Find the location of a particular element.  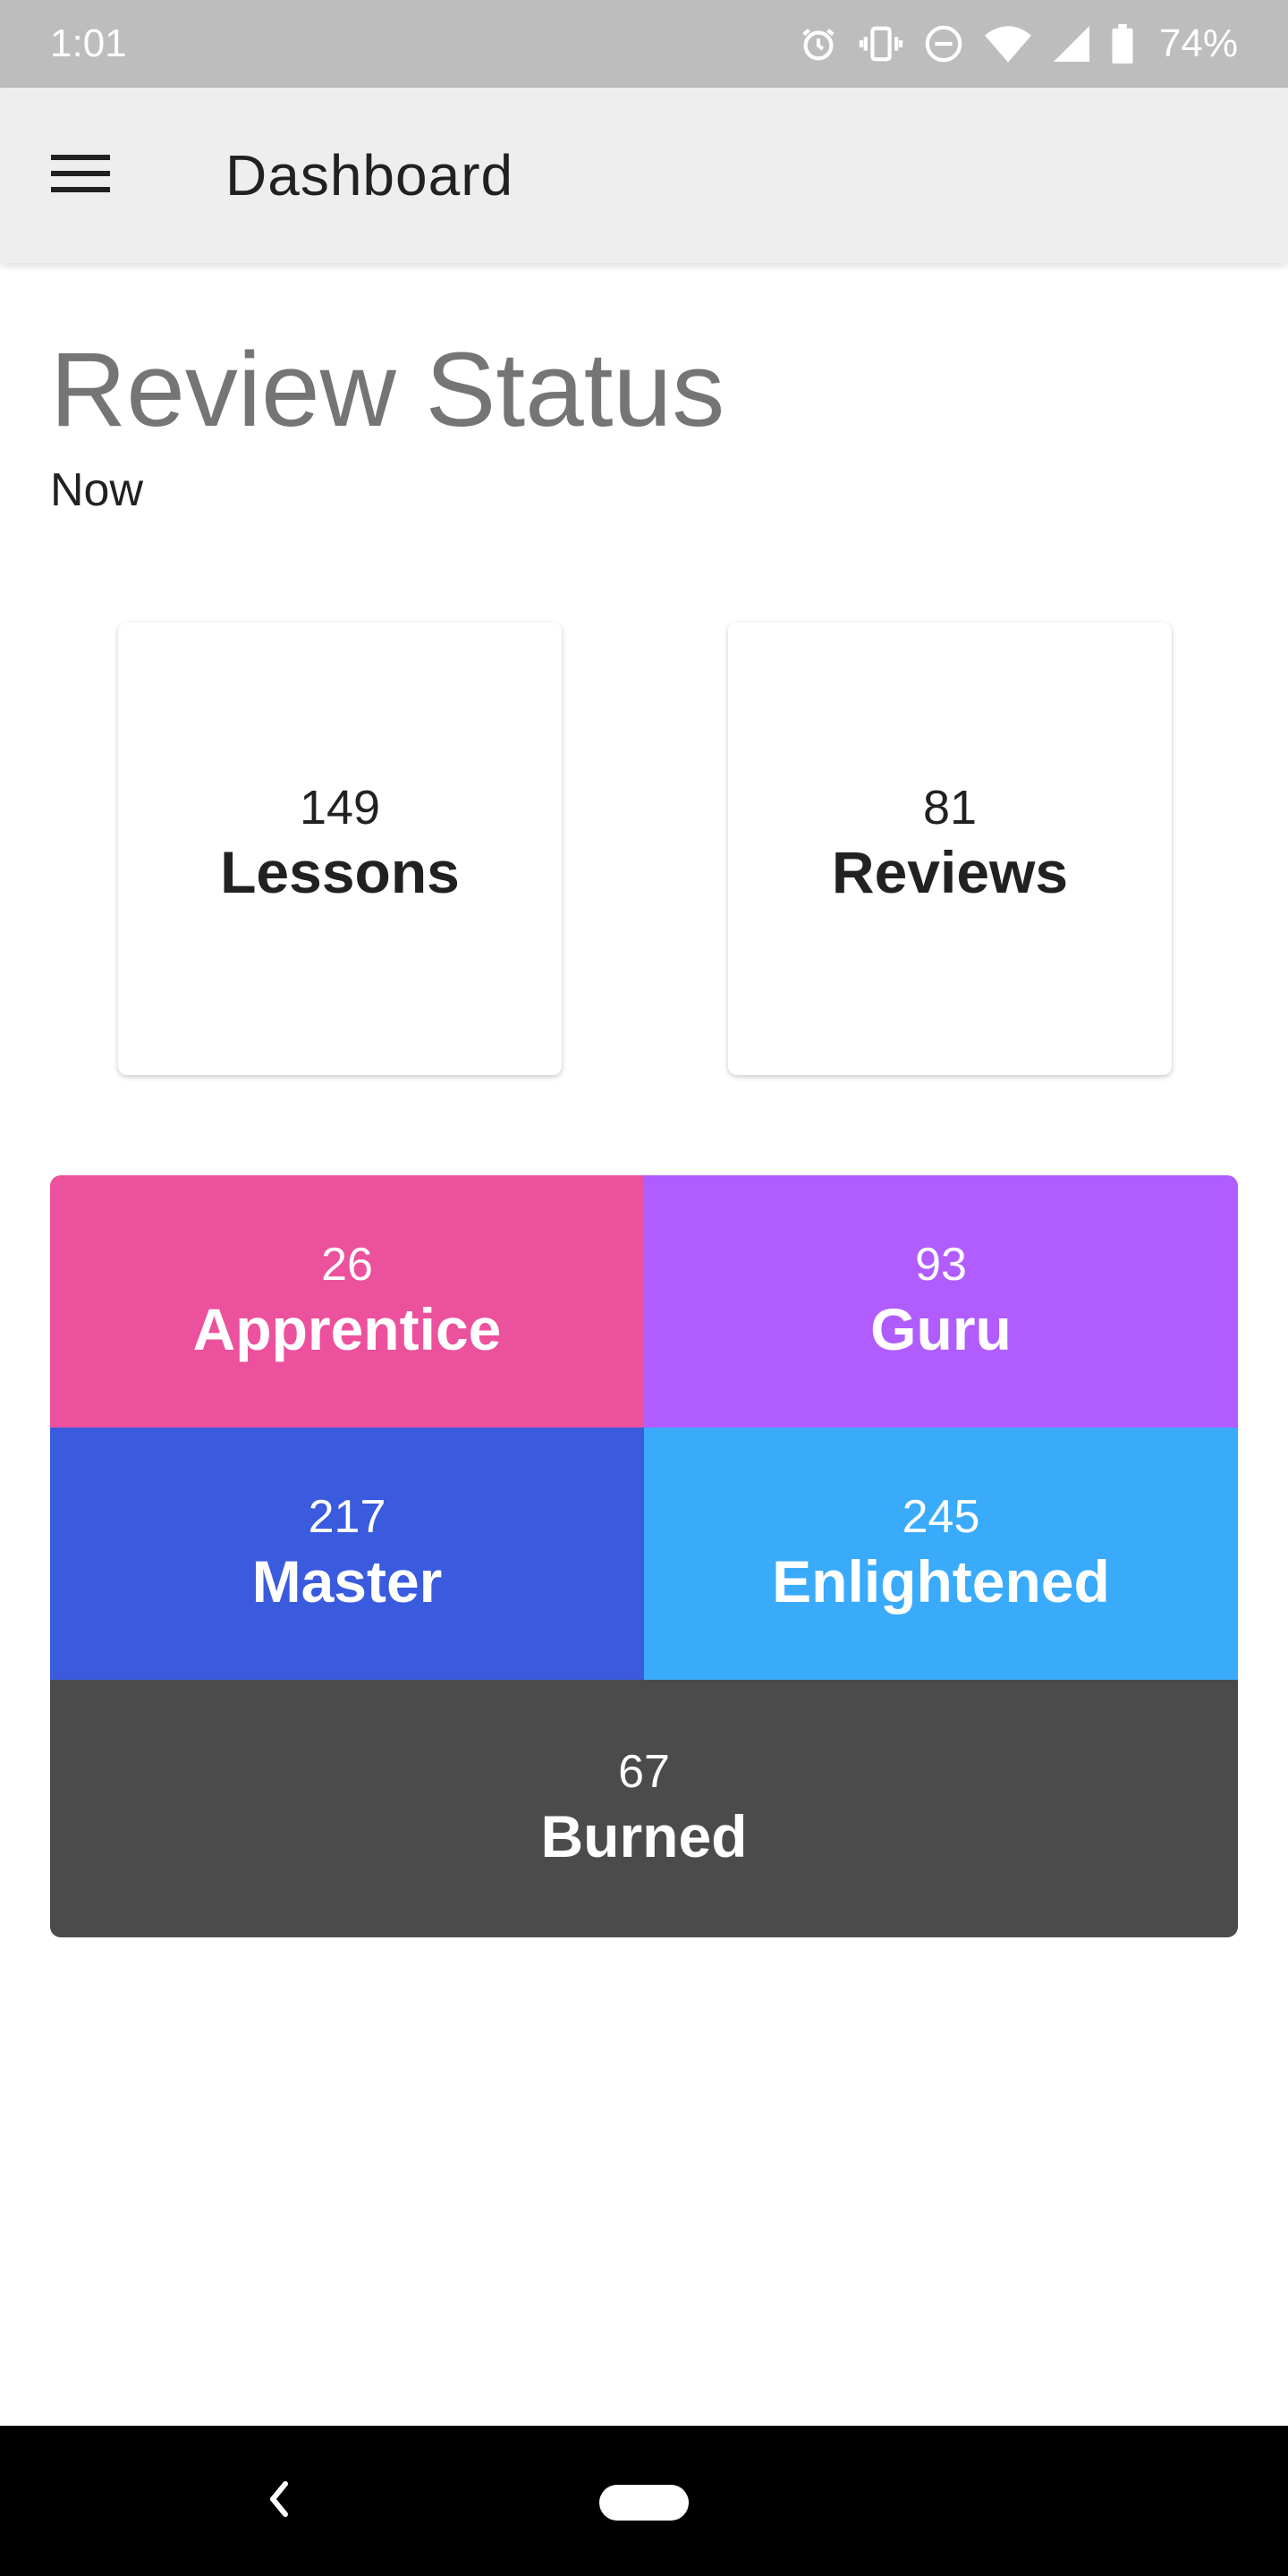

status-icons: 74% is located at coordinates (1018, 44).